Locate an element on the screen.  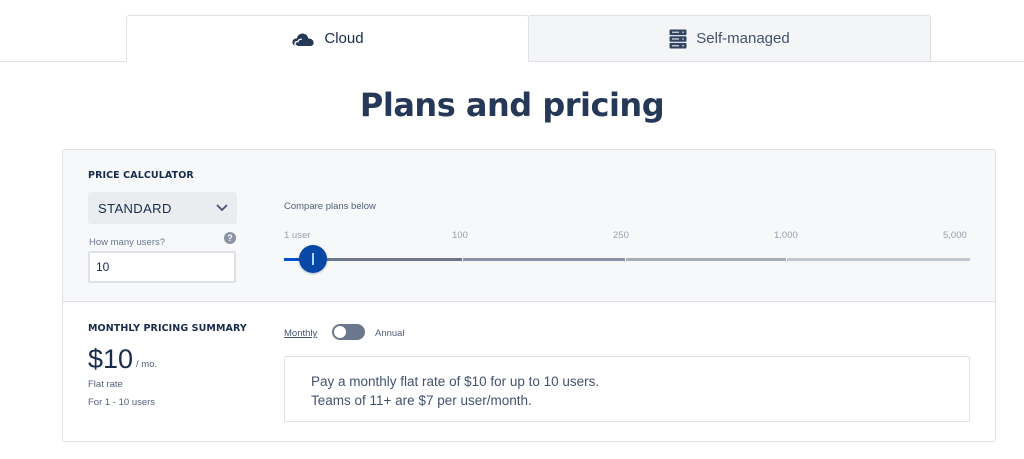
help-icon: ? is located at coordinates (230, 238).